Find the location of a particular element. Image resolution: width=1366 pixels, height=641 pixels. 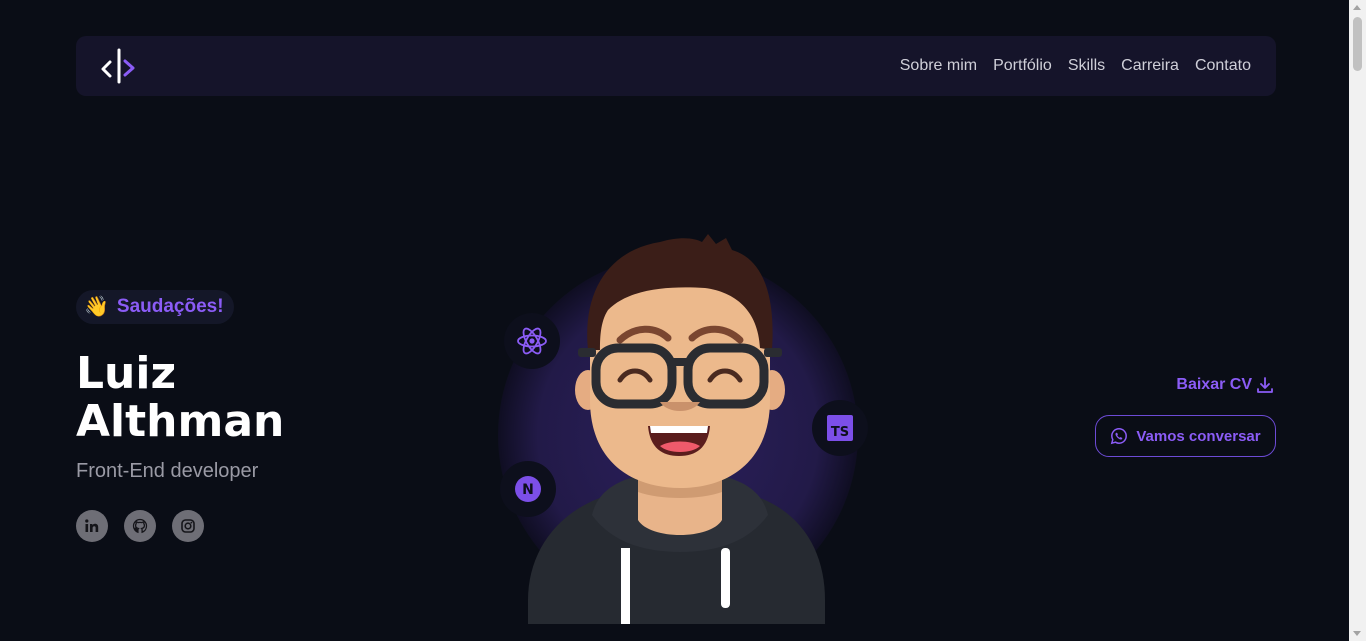

nav-link-portfolio: Portfólio is located at coordinates (1022, 66).